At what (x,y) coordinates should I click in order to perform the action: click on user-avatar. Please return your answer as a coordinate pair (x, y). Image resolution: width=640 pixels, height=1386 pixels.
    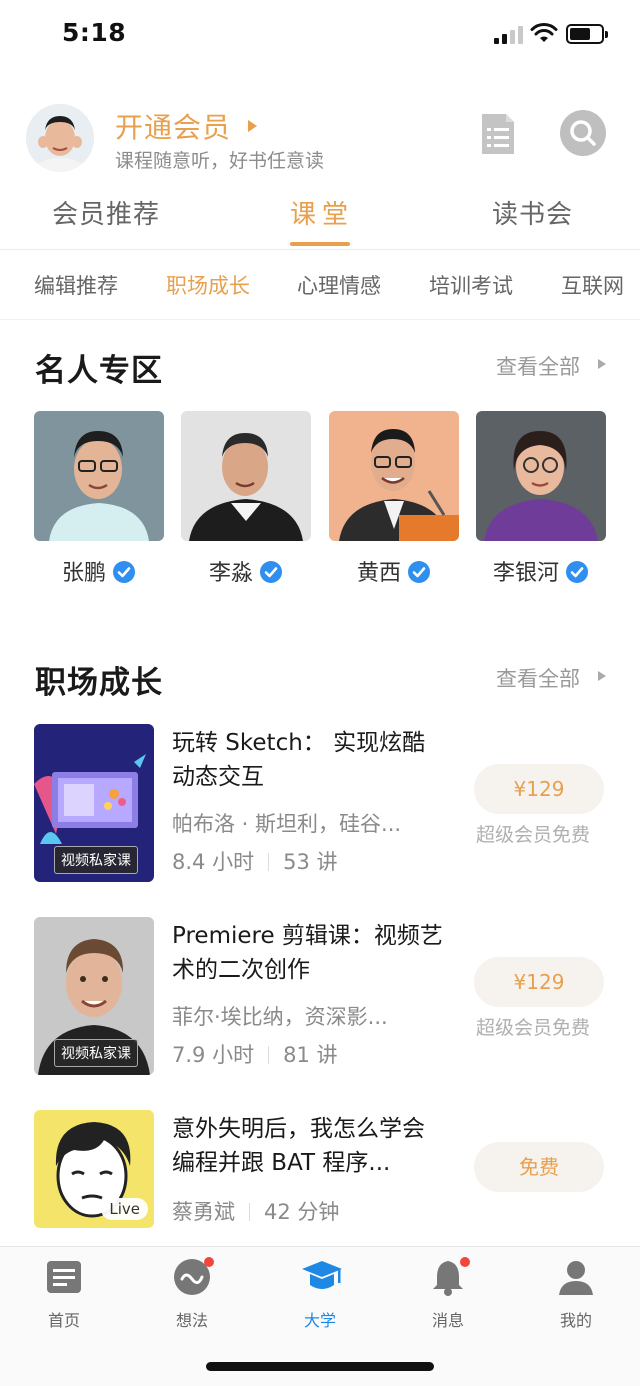
    Looking at the image, I should click on (60, 138).